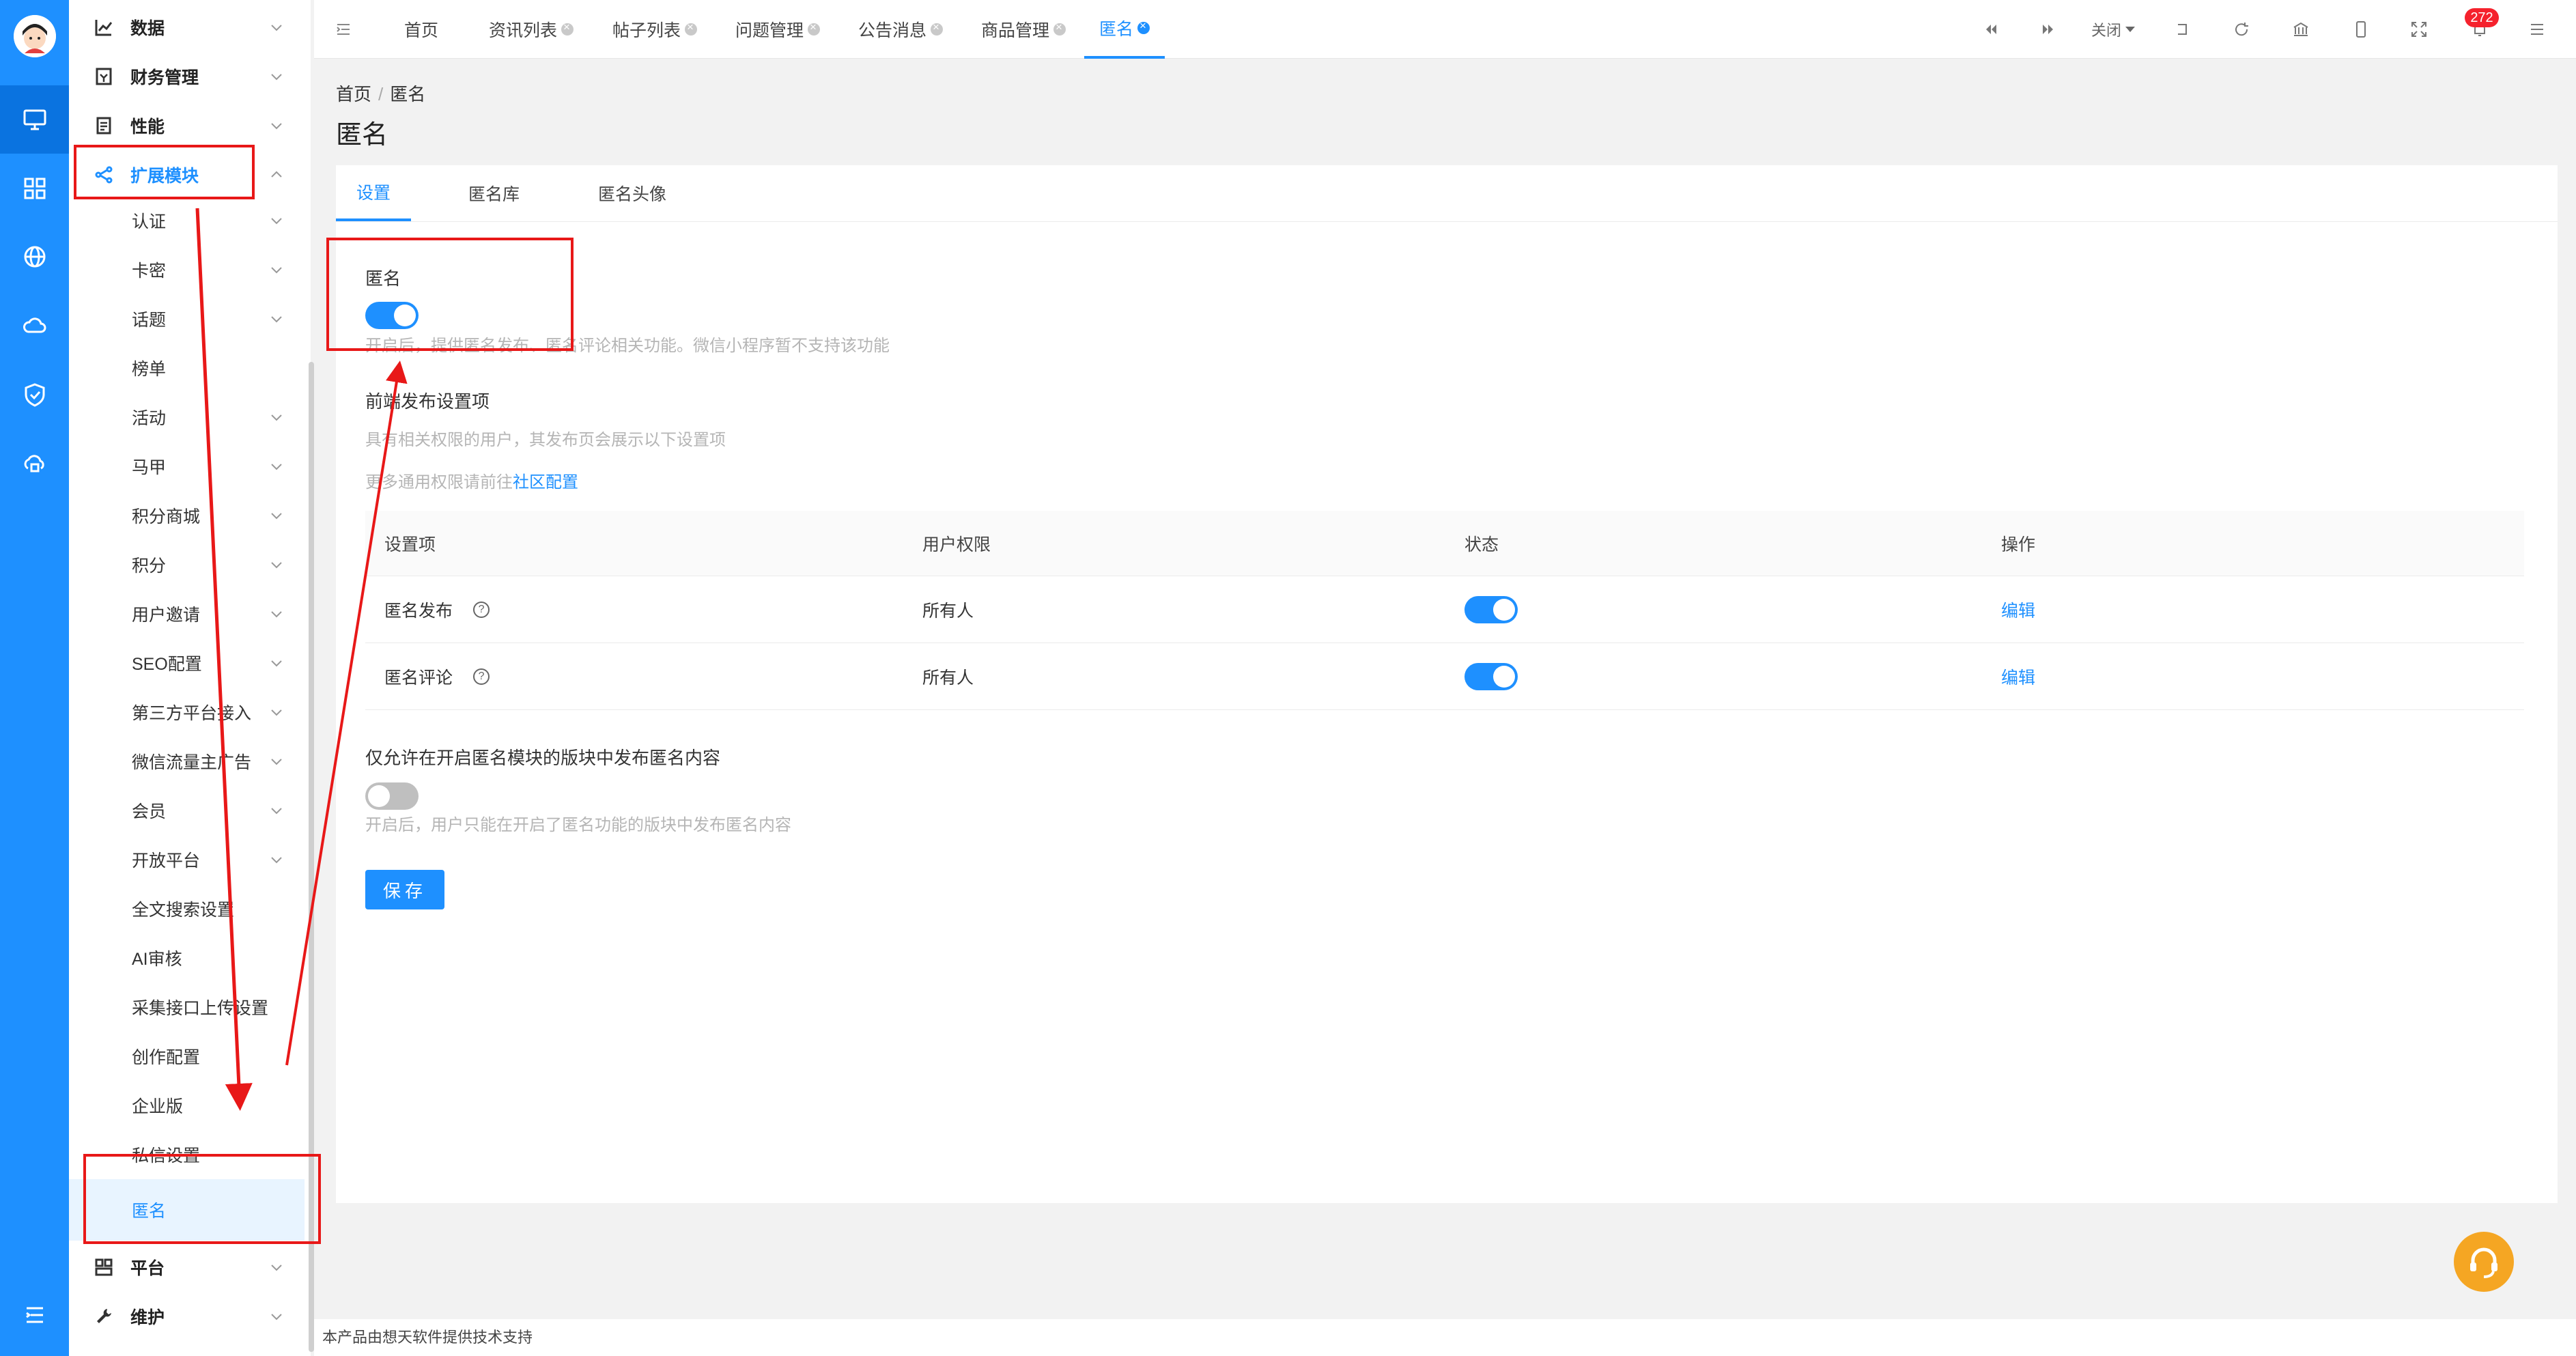 The image size is (2576, 1356). Describe the element at coordinates (531, 29) in the screenshot. I see `tab-news-list: 资讯列表` at that location.